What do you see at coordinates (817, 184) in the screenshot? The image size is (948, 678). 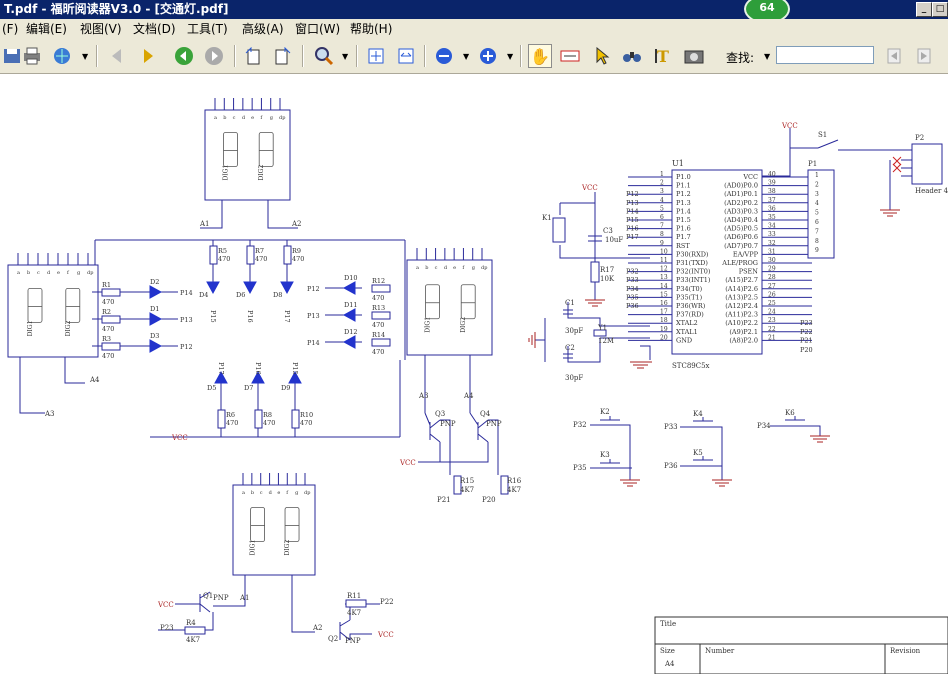 I see `p1-pin-number: 2` at bounding box center [817, 184].